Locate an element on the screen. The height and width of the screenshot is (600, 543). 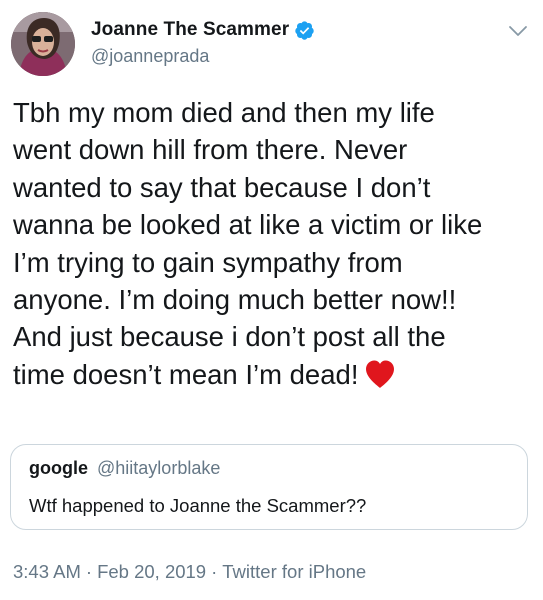
quoted-author-name: google is located at coordinates (58, 468).